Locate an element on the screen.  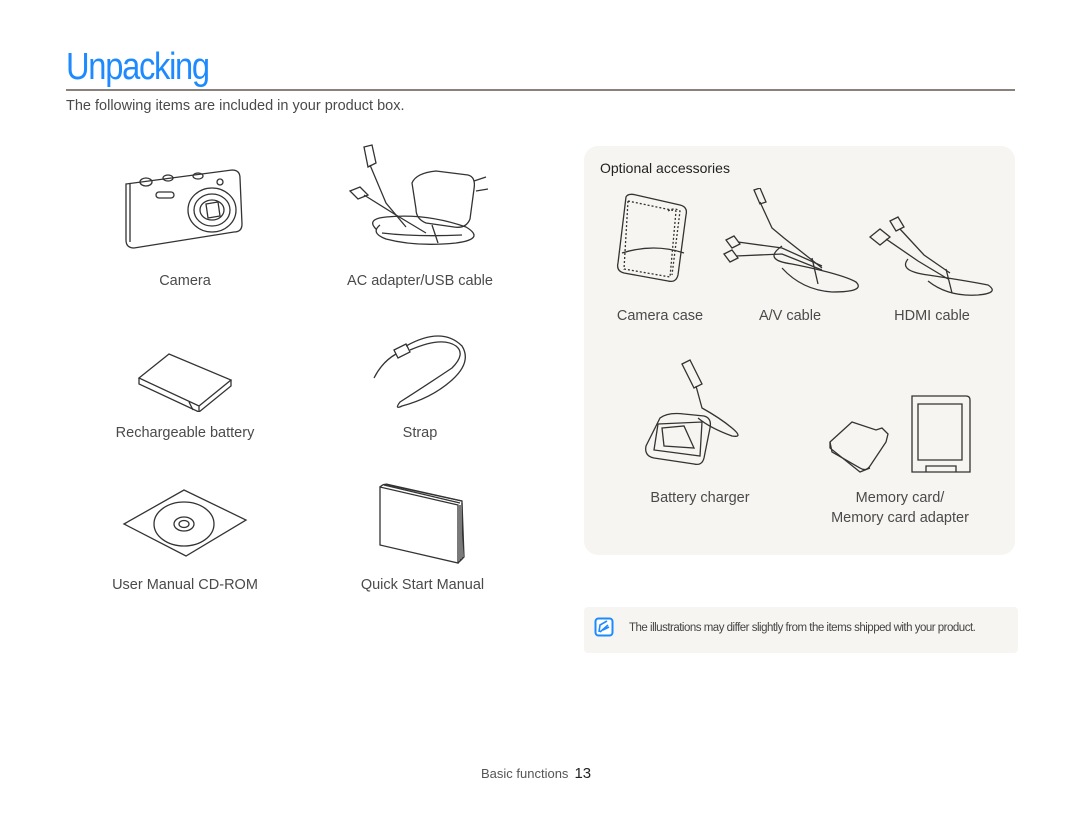
item-label-cd-rom: User Manual CD-ROM is located at coordinates (185, 585).